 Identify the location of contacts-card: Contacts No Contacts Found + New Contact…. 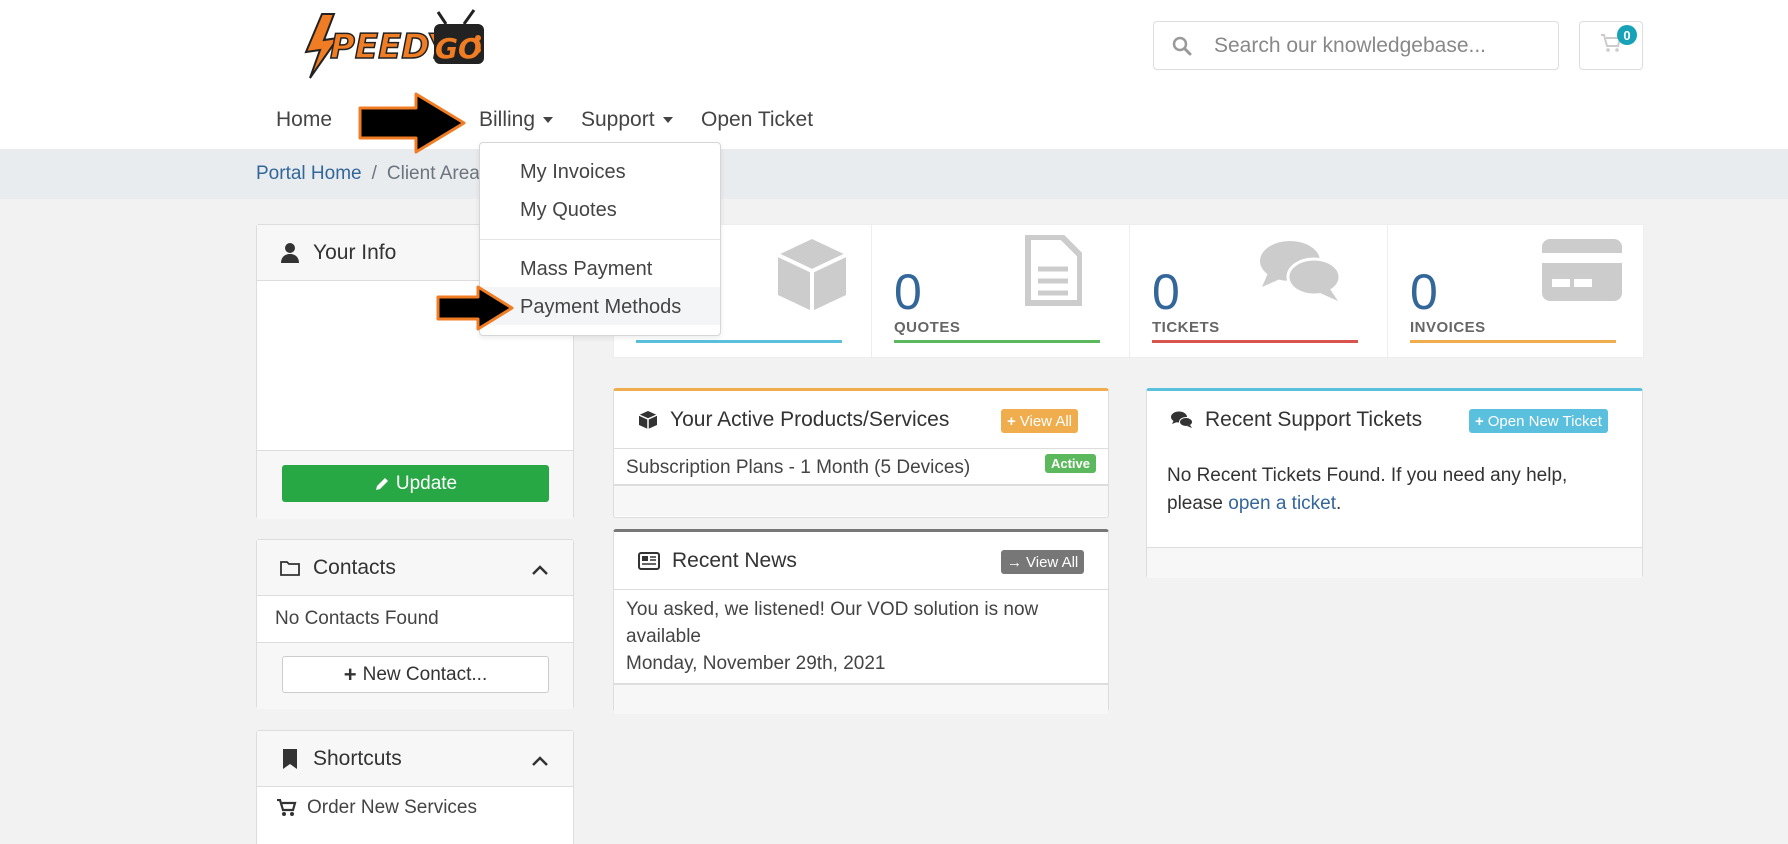
(415, 624).